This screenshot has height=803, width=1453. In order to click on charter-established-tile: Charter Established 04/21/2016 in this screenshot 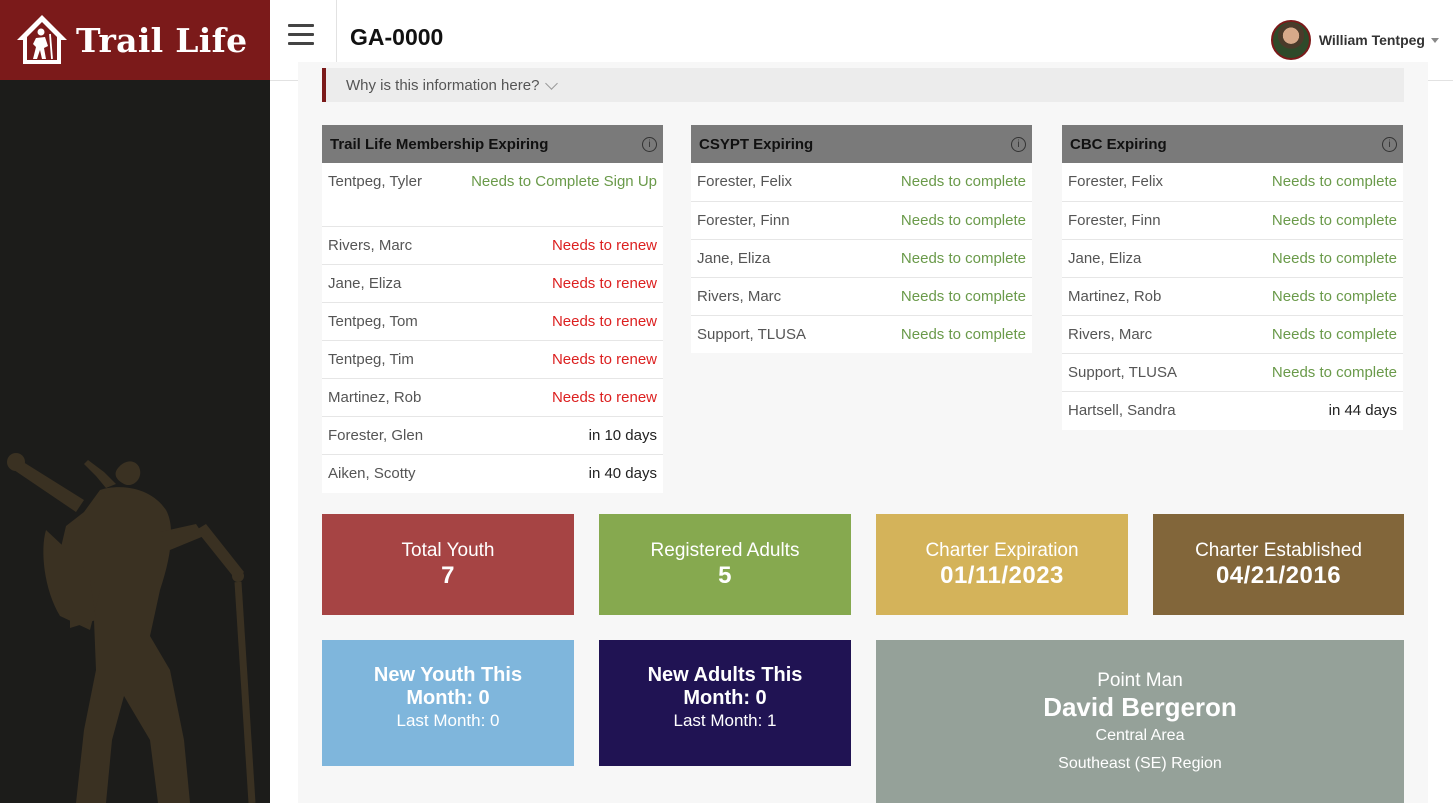, I will do `click(1278, 564)`.